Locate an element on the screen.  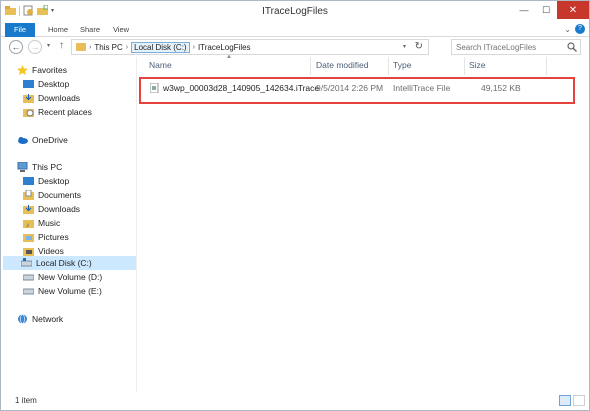
nav-label: Music is located at coordinates (49, 223).